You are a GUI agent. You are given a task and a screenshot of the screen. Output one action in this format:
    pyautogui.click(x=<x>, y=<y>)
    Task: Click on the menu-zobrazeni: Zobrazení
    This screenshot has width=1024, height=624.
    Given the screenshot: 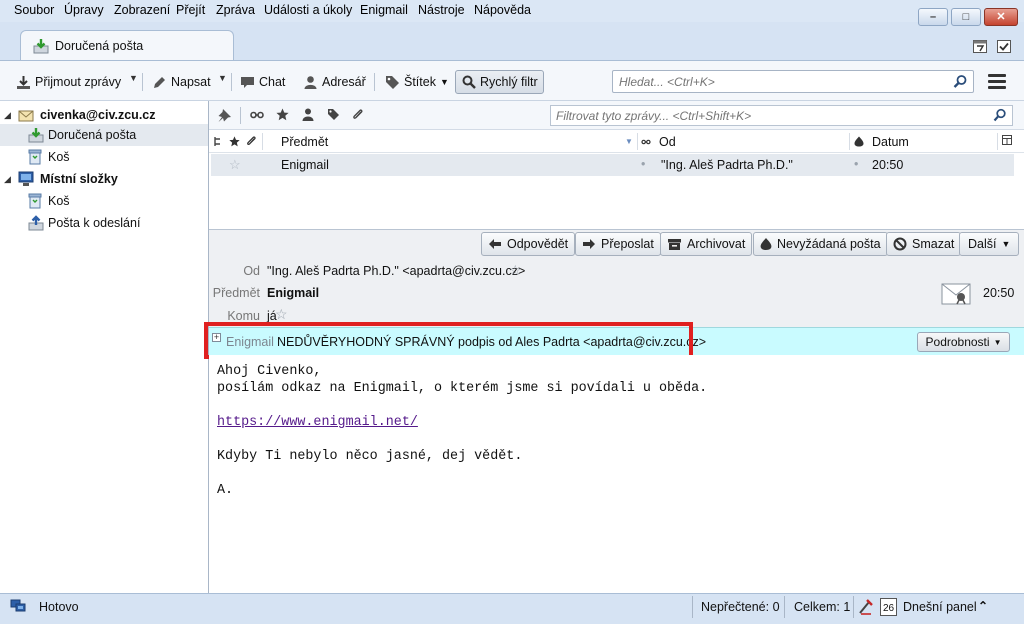 What is the action you would take?
    pyautogui.click(x=142, y=10)
    